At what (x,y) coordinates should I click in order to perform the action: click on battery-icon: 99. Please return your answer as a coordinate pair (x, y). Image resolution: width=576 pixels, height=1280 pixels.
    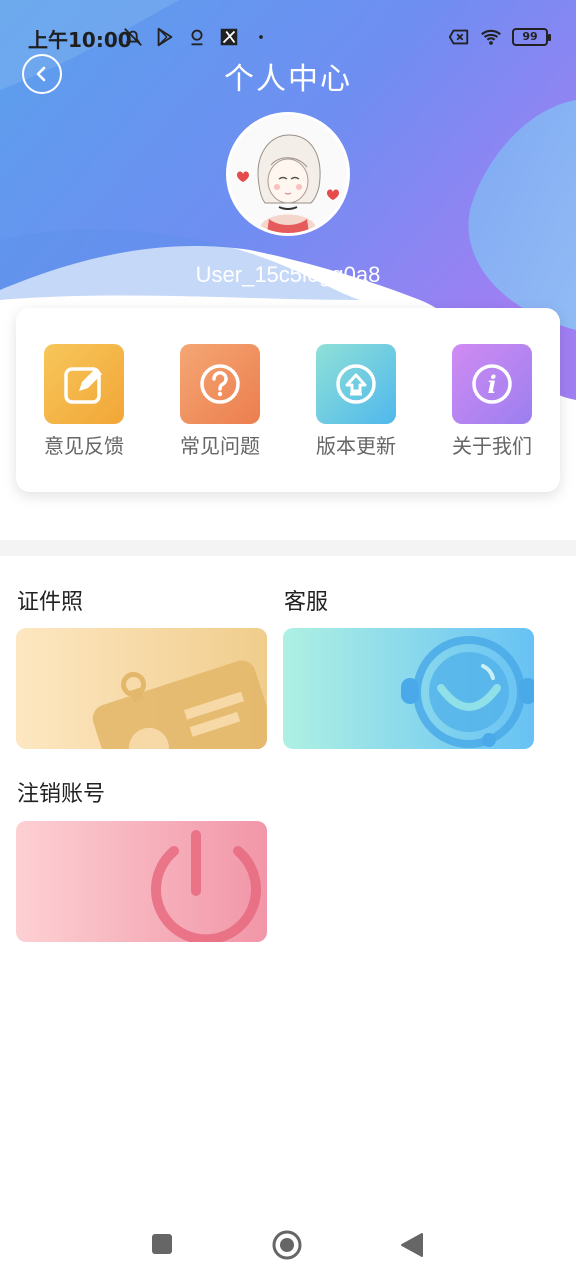
    Looking at the image, I should click on (531, 37).